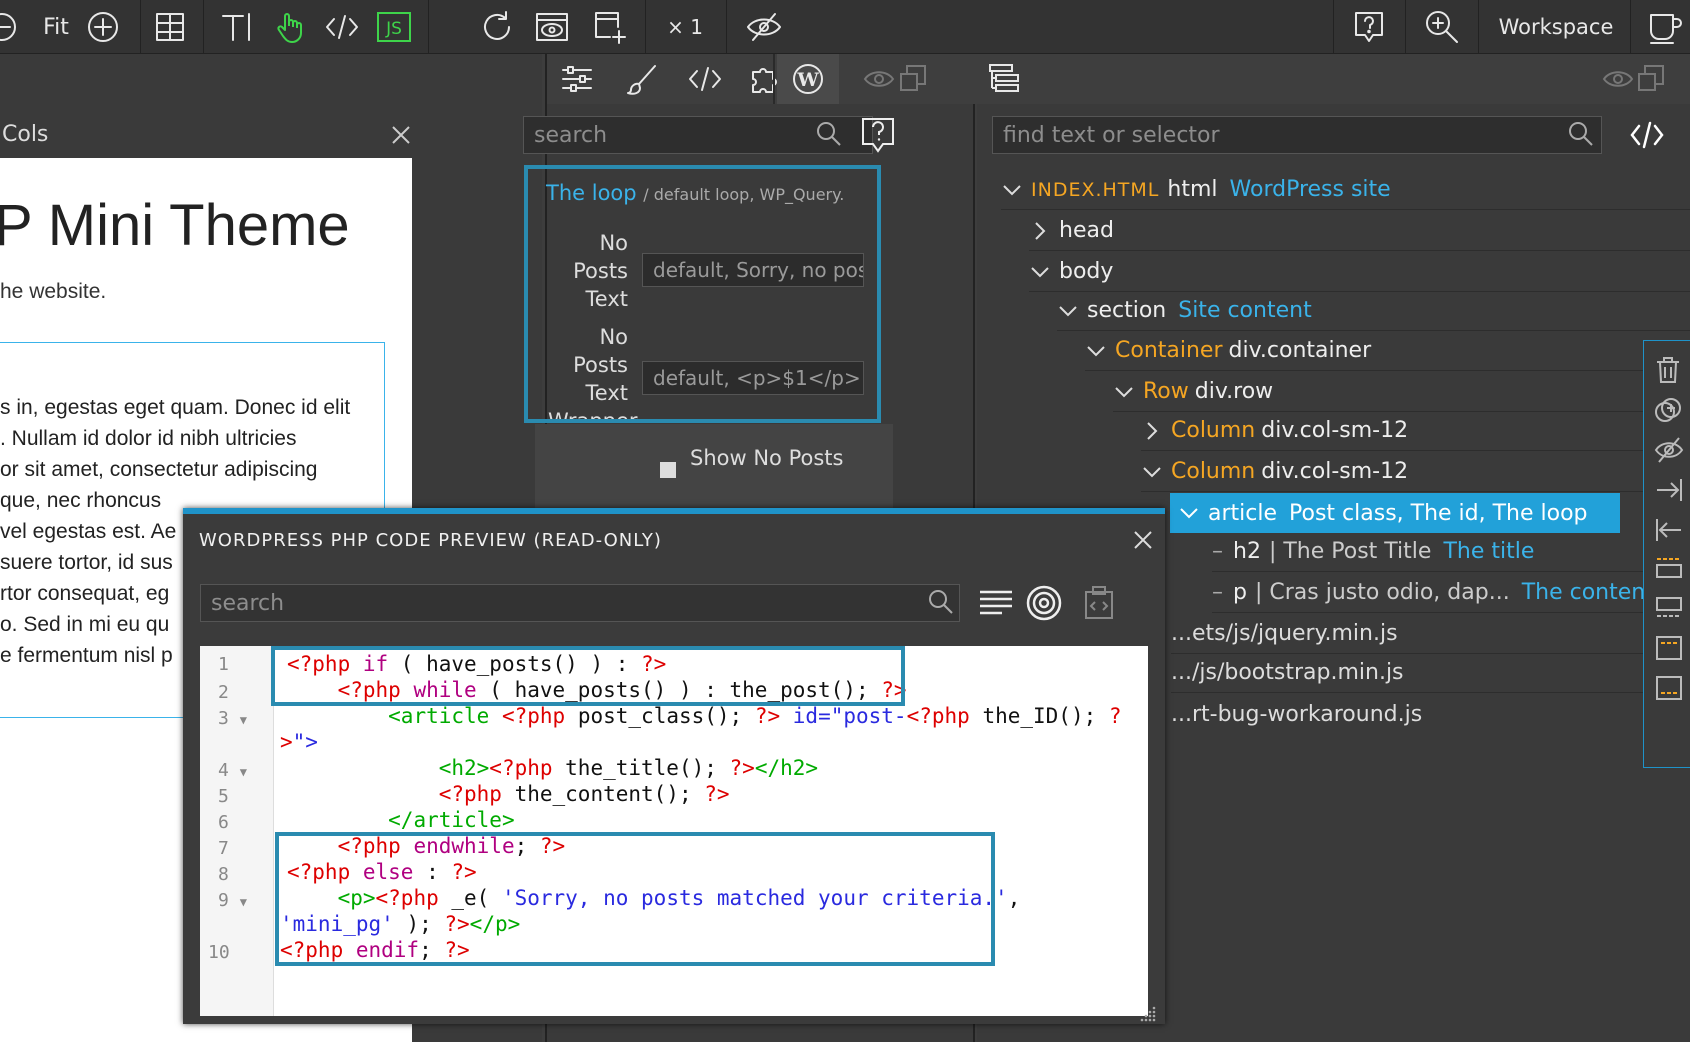 This screenshot has width=1690, height=1042. I want to click on svg-text: W, so click(807, 80).